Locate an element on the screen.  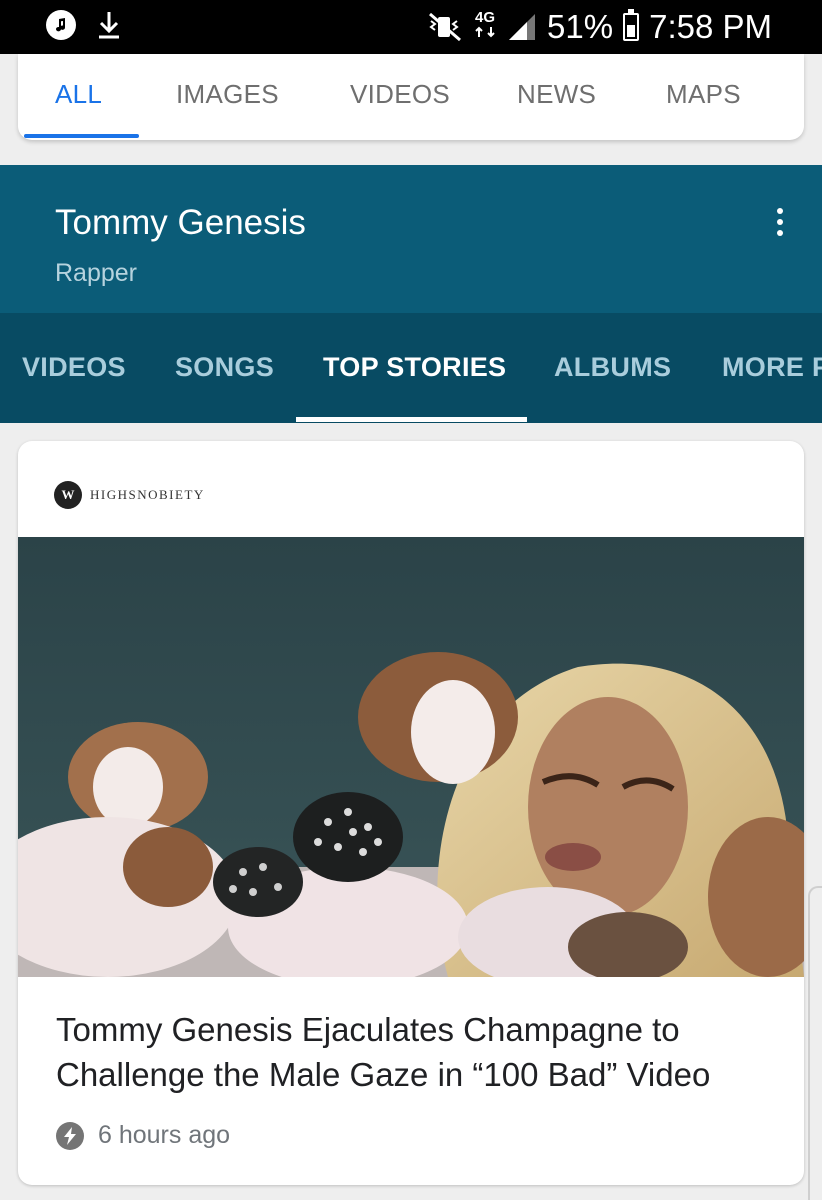
network-indicator: 4G is located at coordinates (485, 26).